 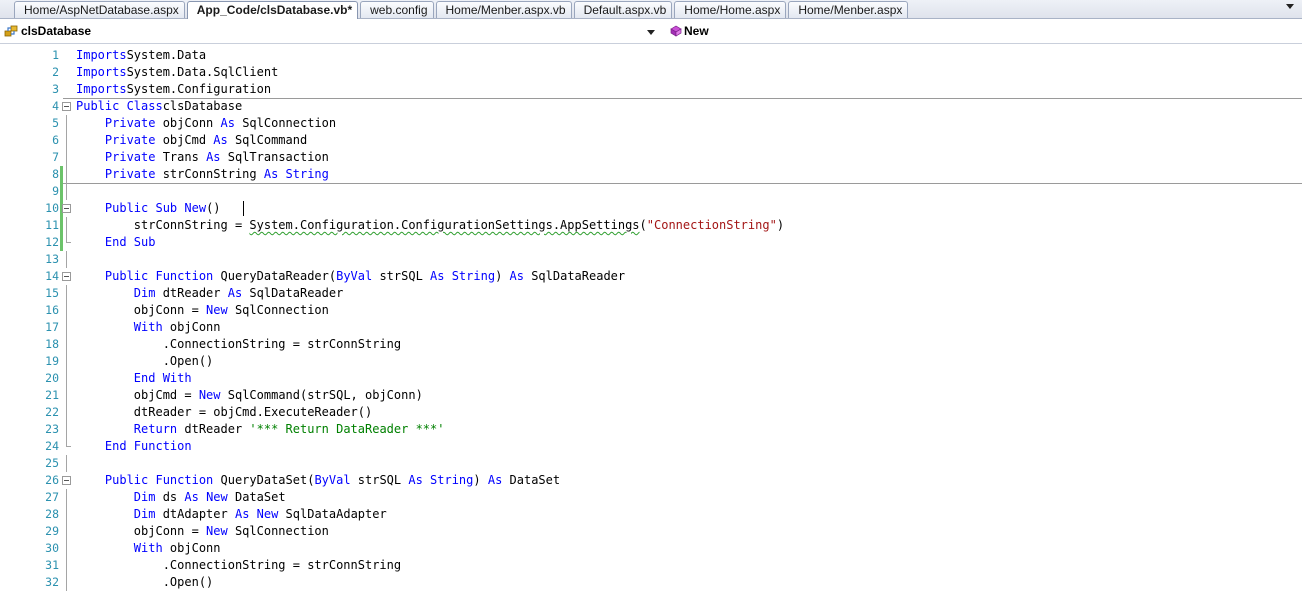 I want to click on code-line: 20 End With, so click(x=651, y=378).